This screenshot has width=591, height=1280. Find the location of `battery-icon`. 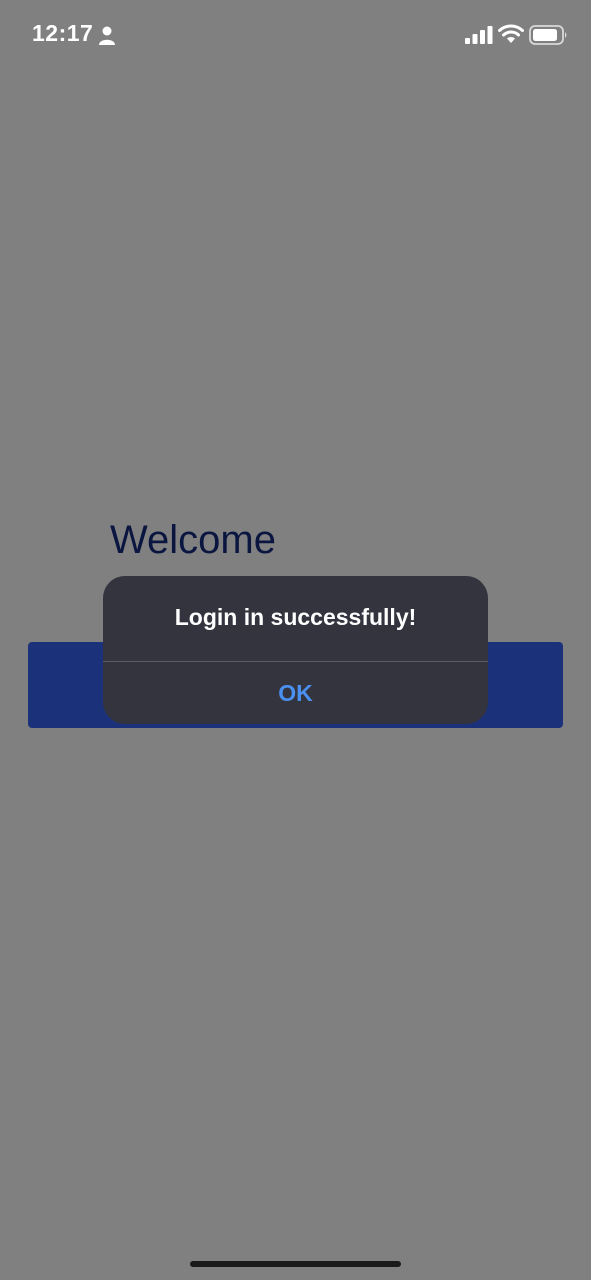

battery-icon is located at coordinates (548, 35).